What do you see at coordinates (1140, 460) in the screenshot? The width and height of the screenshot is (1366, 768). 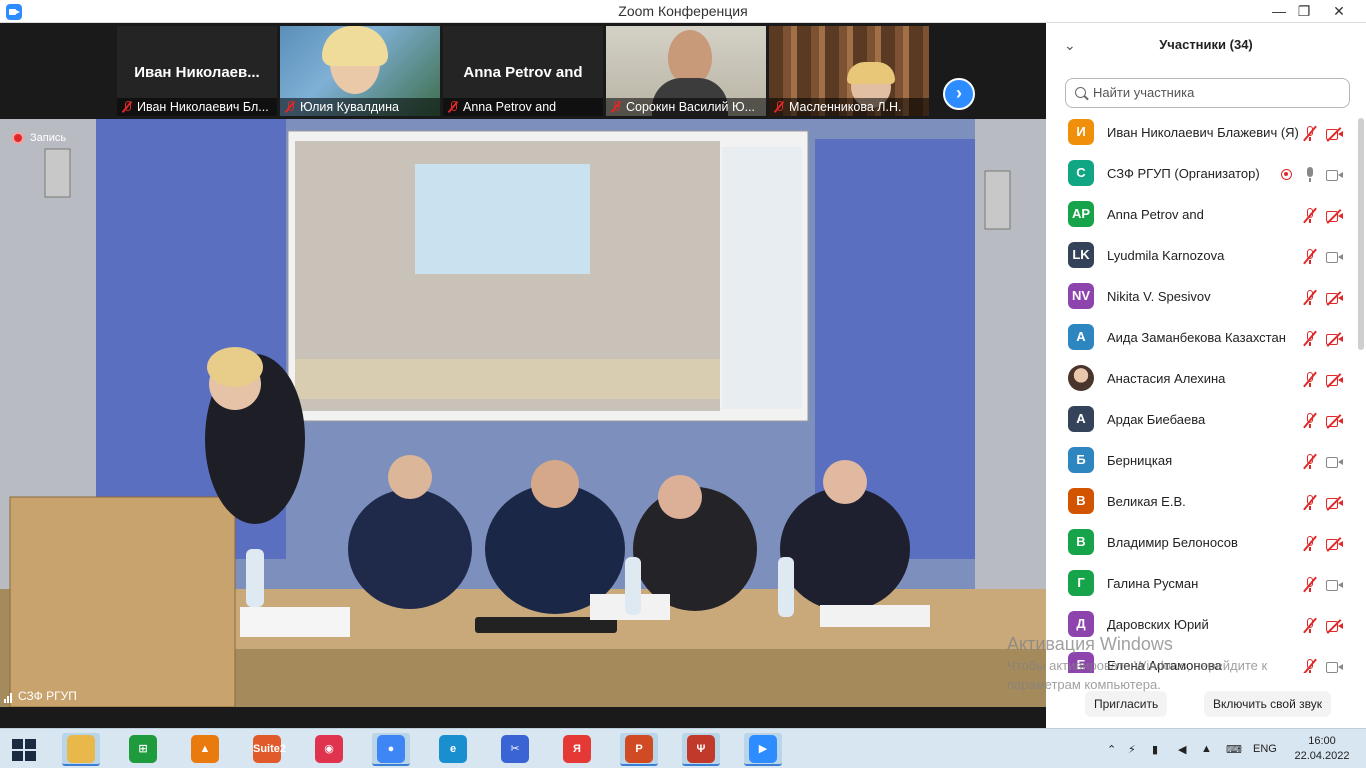 I see `participant-name: Берницкая` at bounding box center [1140, 460].